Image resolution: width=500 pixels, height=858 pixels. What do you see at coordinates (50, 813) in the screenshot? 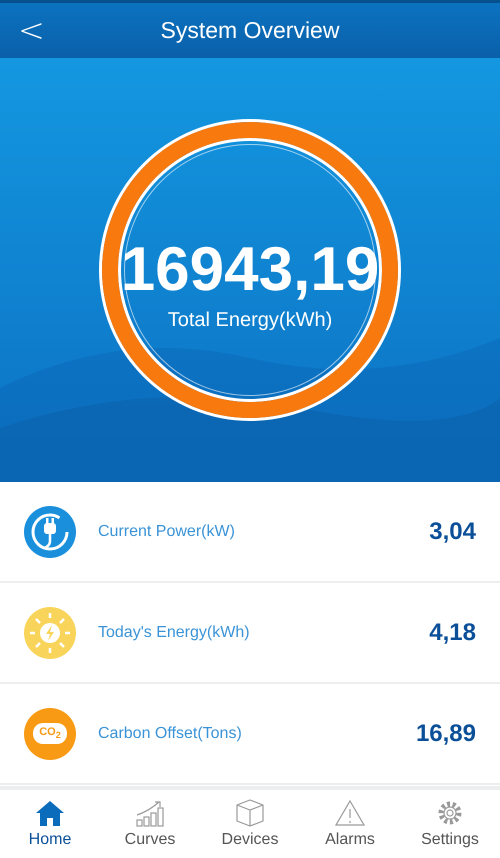
I see `home-icon` at bounding box center [50, 813].